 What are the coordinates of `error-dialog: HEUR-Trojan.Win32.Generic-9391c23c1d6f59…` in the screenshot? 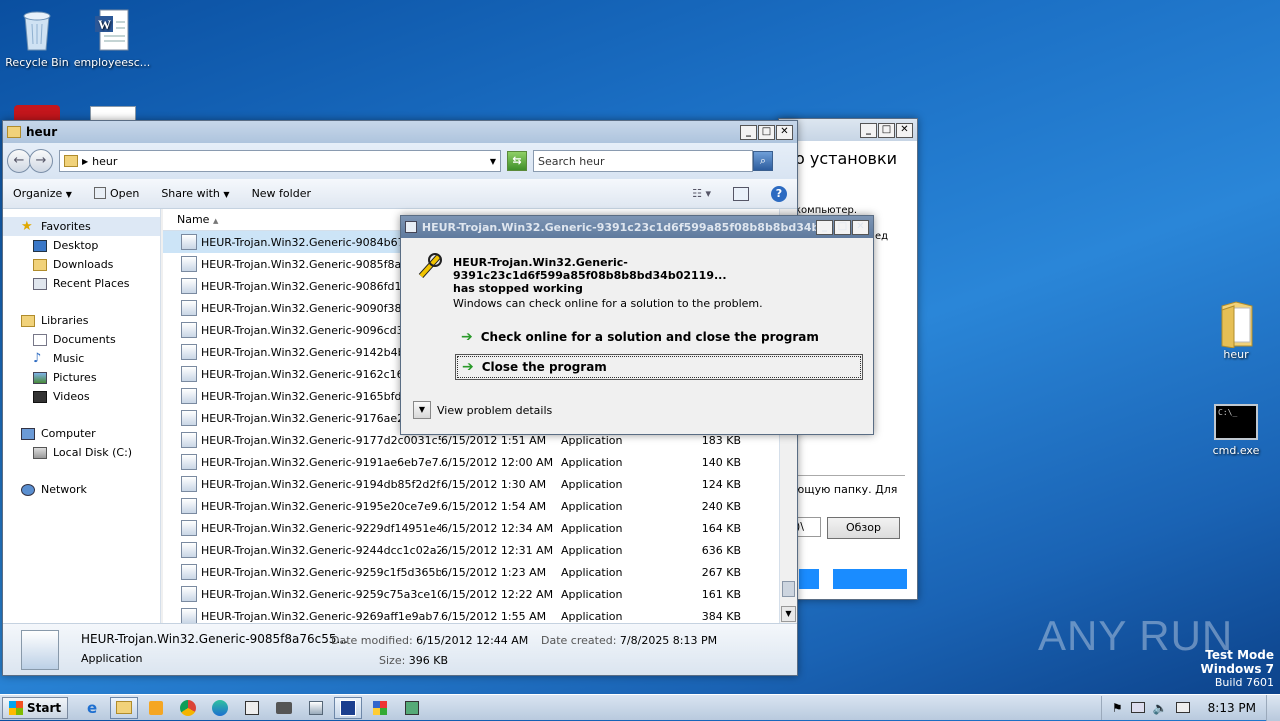 It's located at (637, 325).